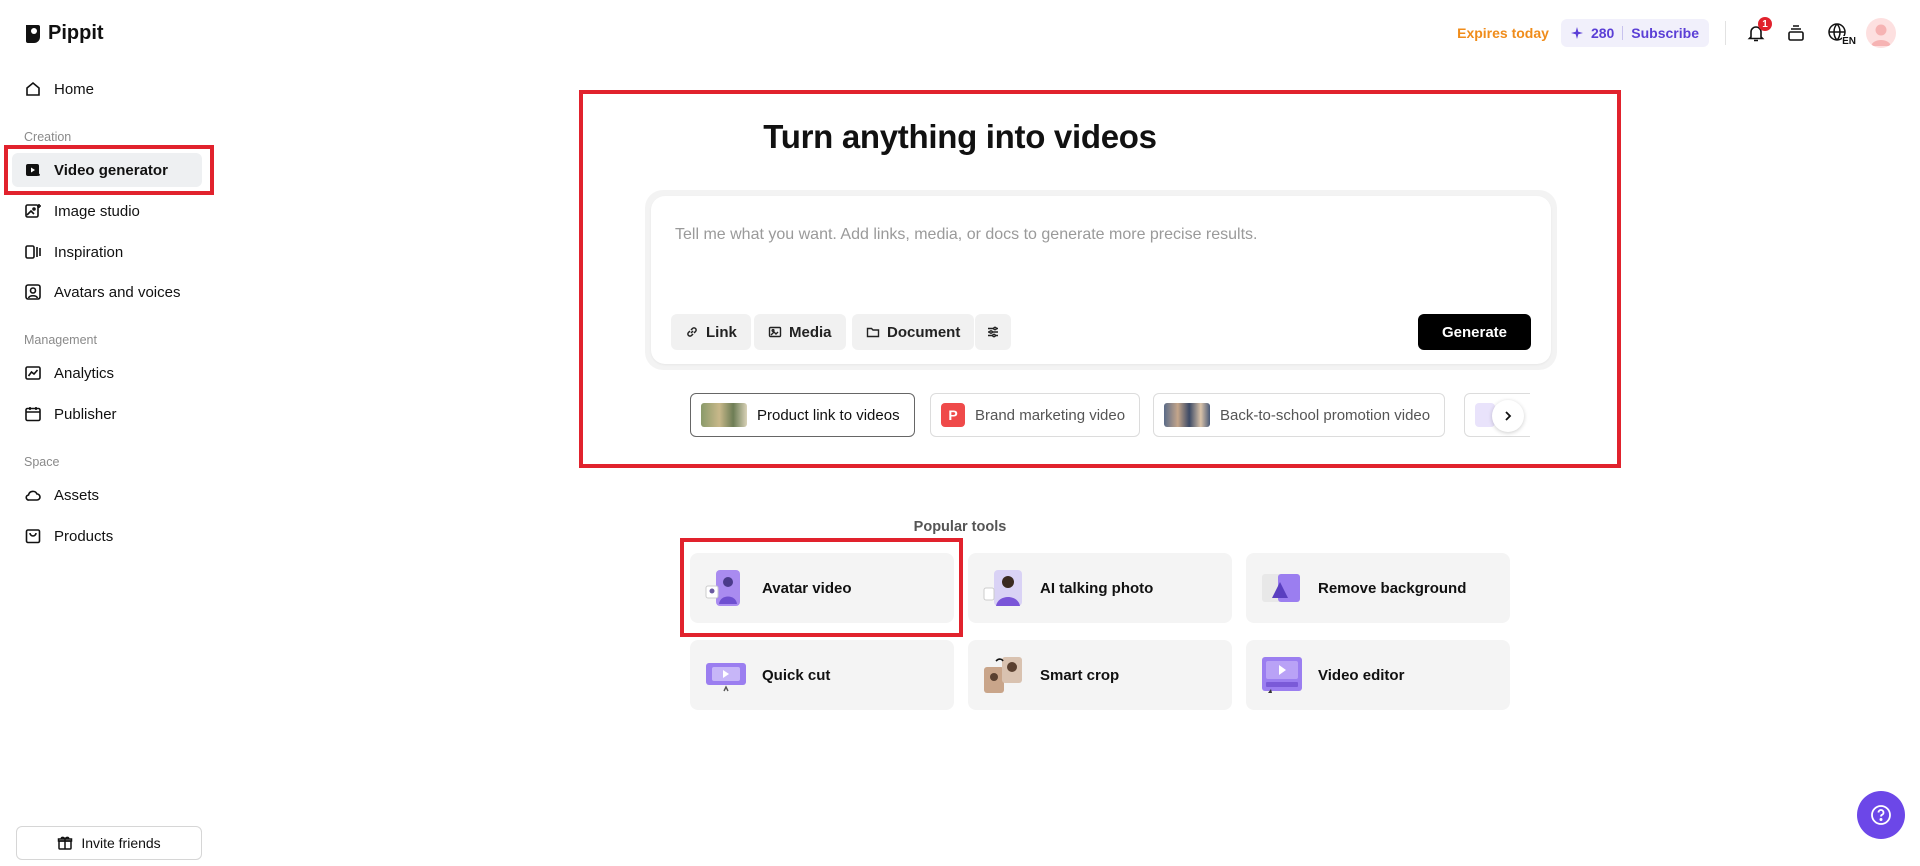  Describe the element at coordinates (810, 332) in the screenshot. I see `chip-label: Media` at that location.